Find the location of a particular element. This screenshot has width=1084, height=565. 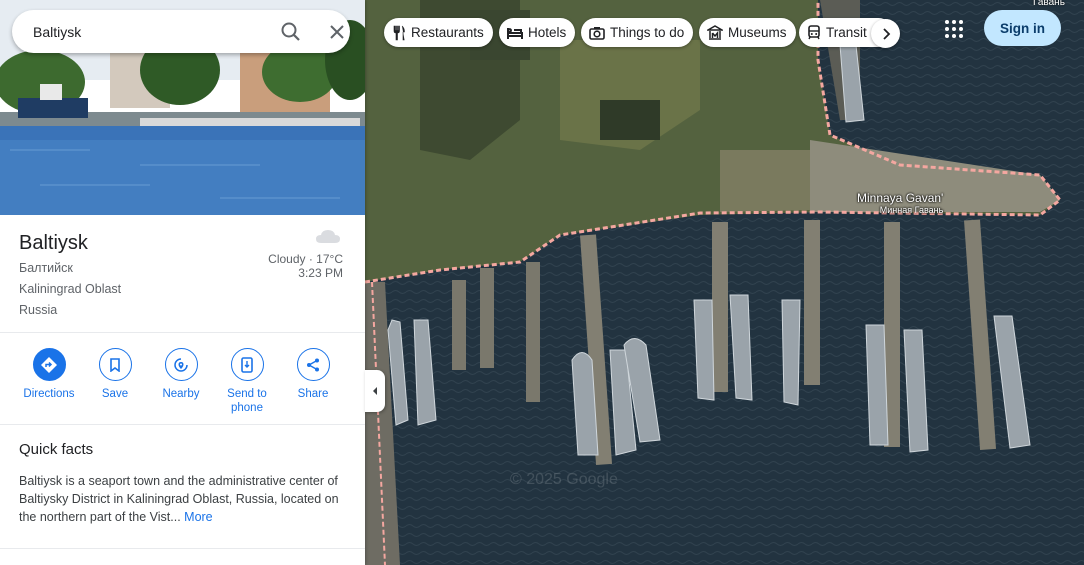

save-button: Save is located at coordinates (115, 374).